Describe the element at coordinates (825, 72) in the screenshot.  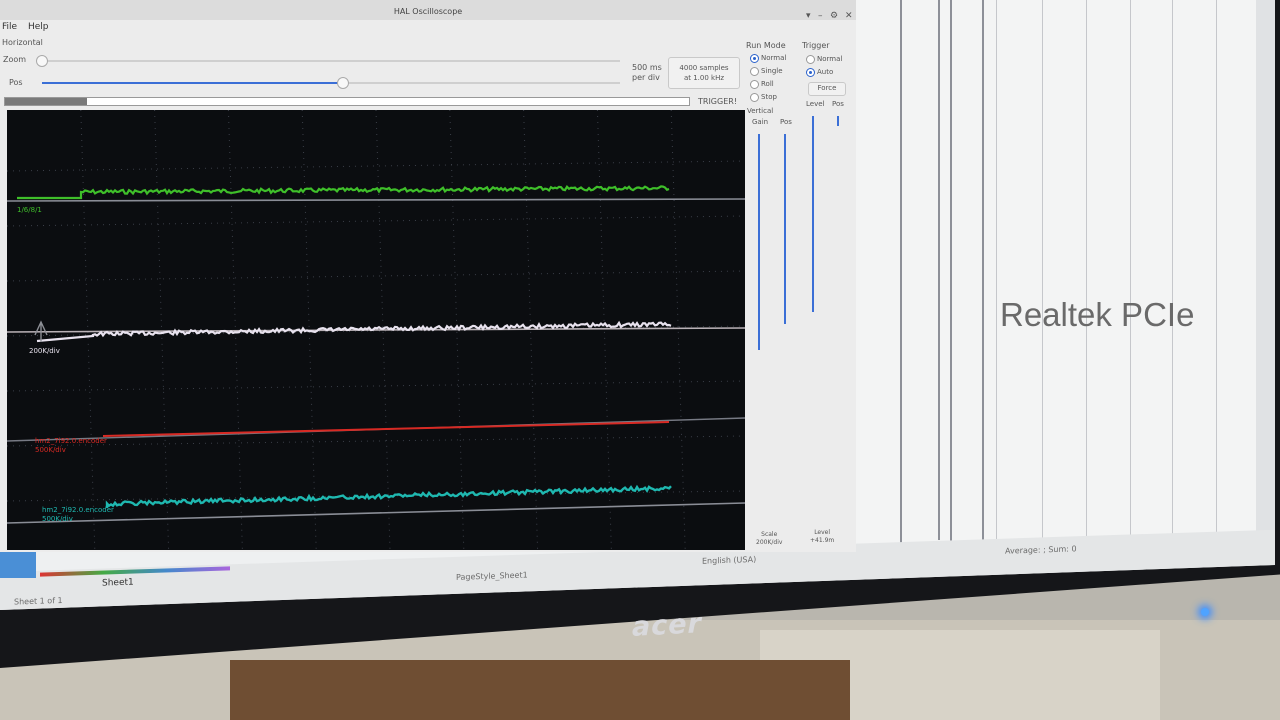
I see `trigger-auto-label: Auto` at that location.